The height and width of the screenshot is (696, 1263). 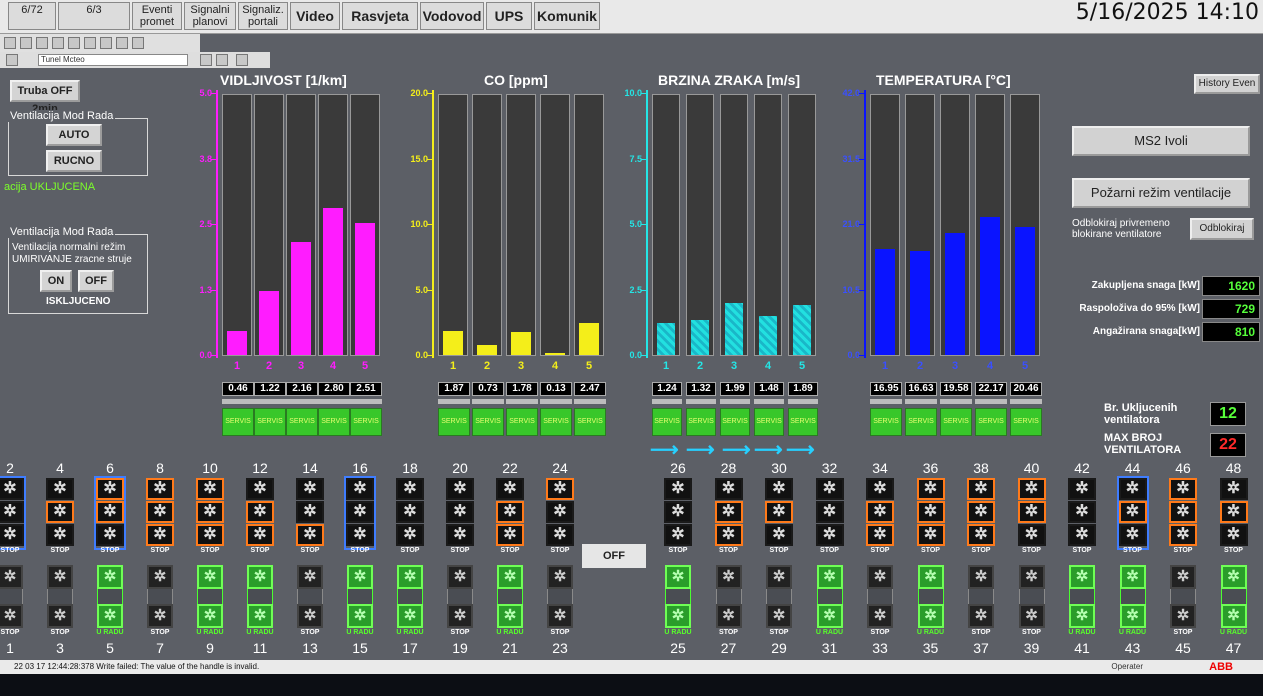 I want to click on tab-rasvjeta: Rasvjeta, so click(x=380, y=16).